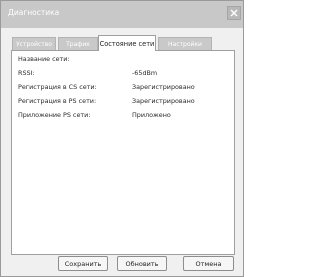 Image resolution: width=320 pixels, height=277 pixels. I want to click on tab-device: Устройство, so click(34, 43).